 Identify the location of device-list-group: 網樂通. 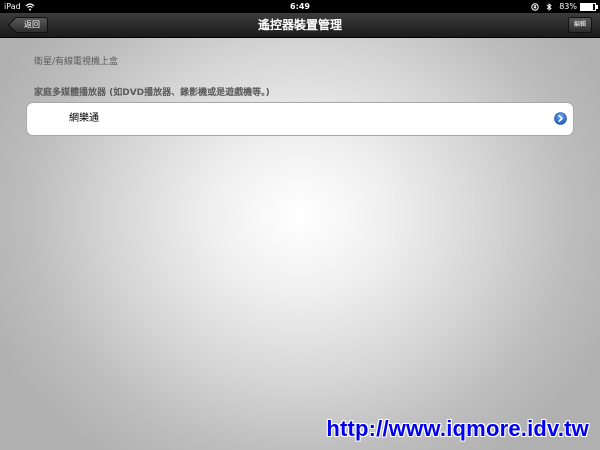
(300, 119).